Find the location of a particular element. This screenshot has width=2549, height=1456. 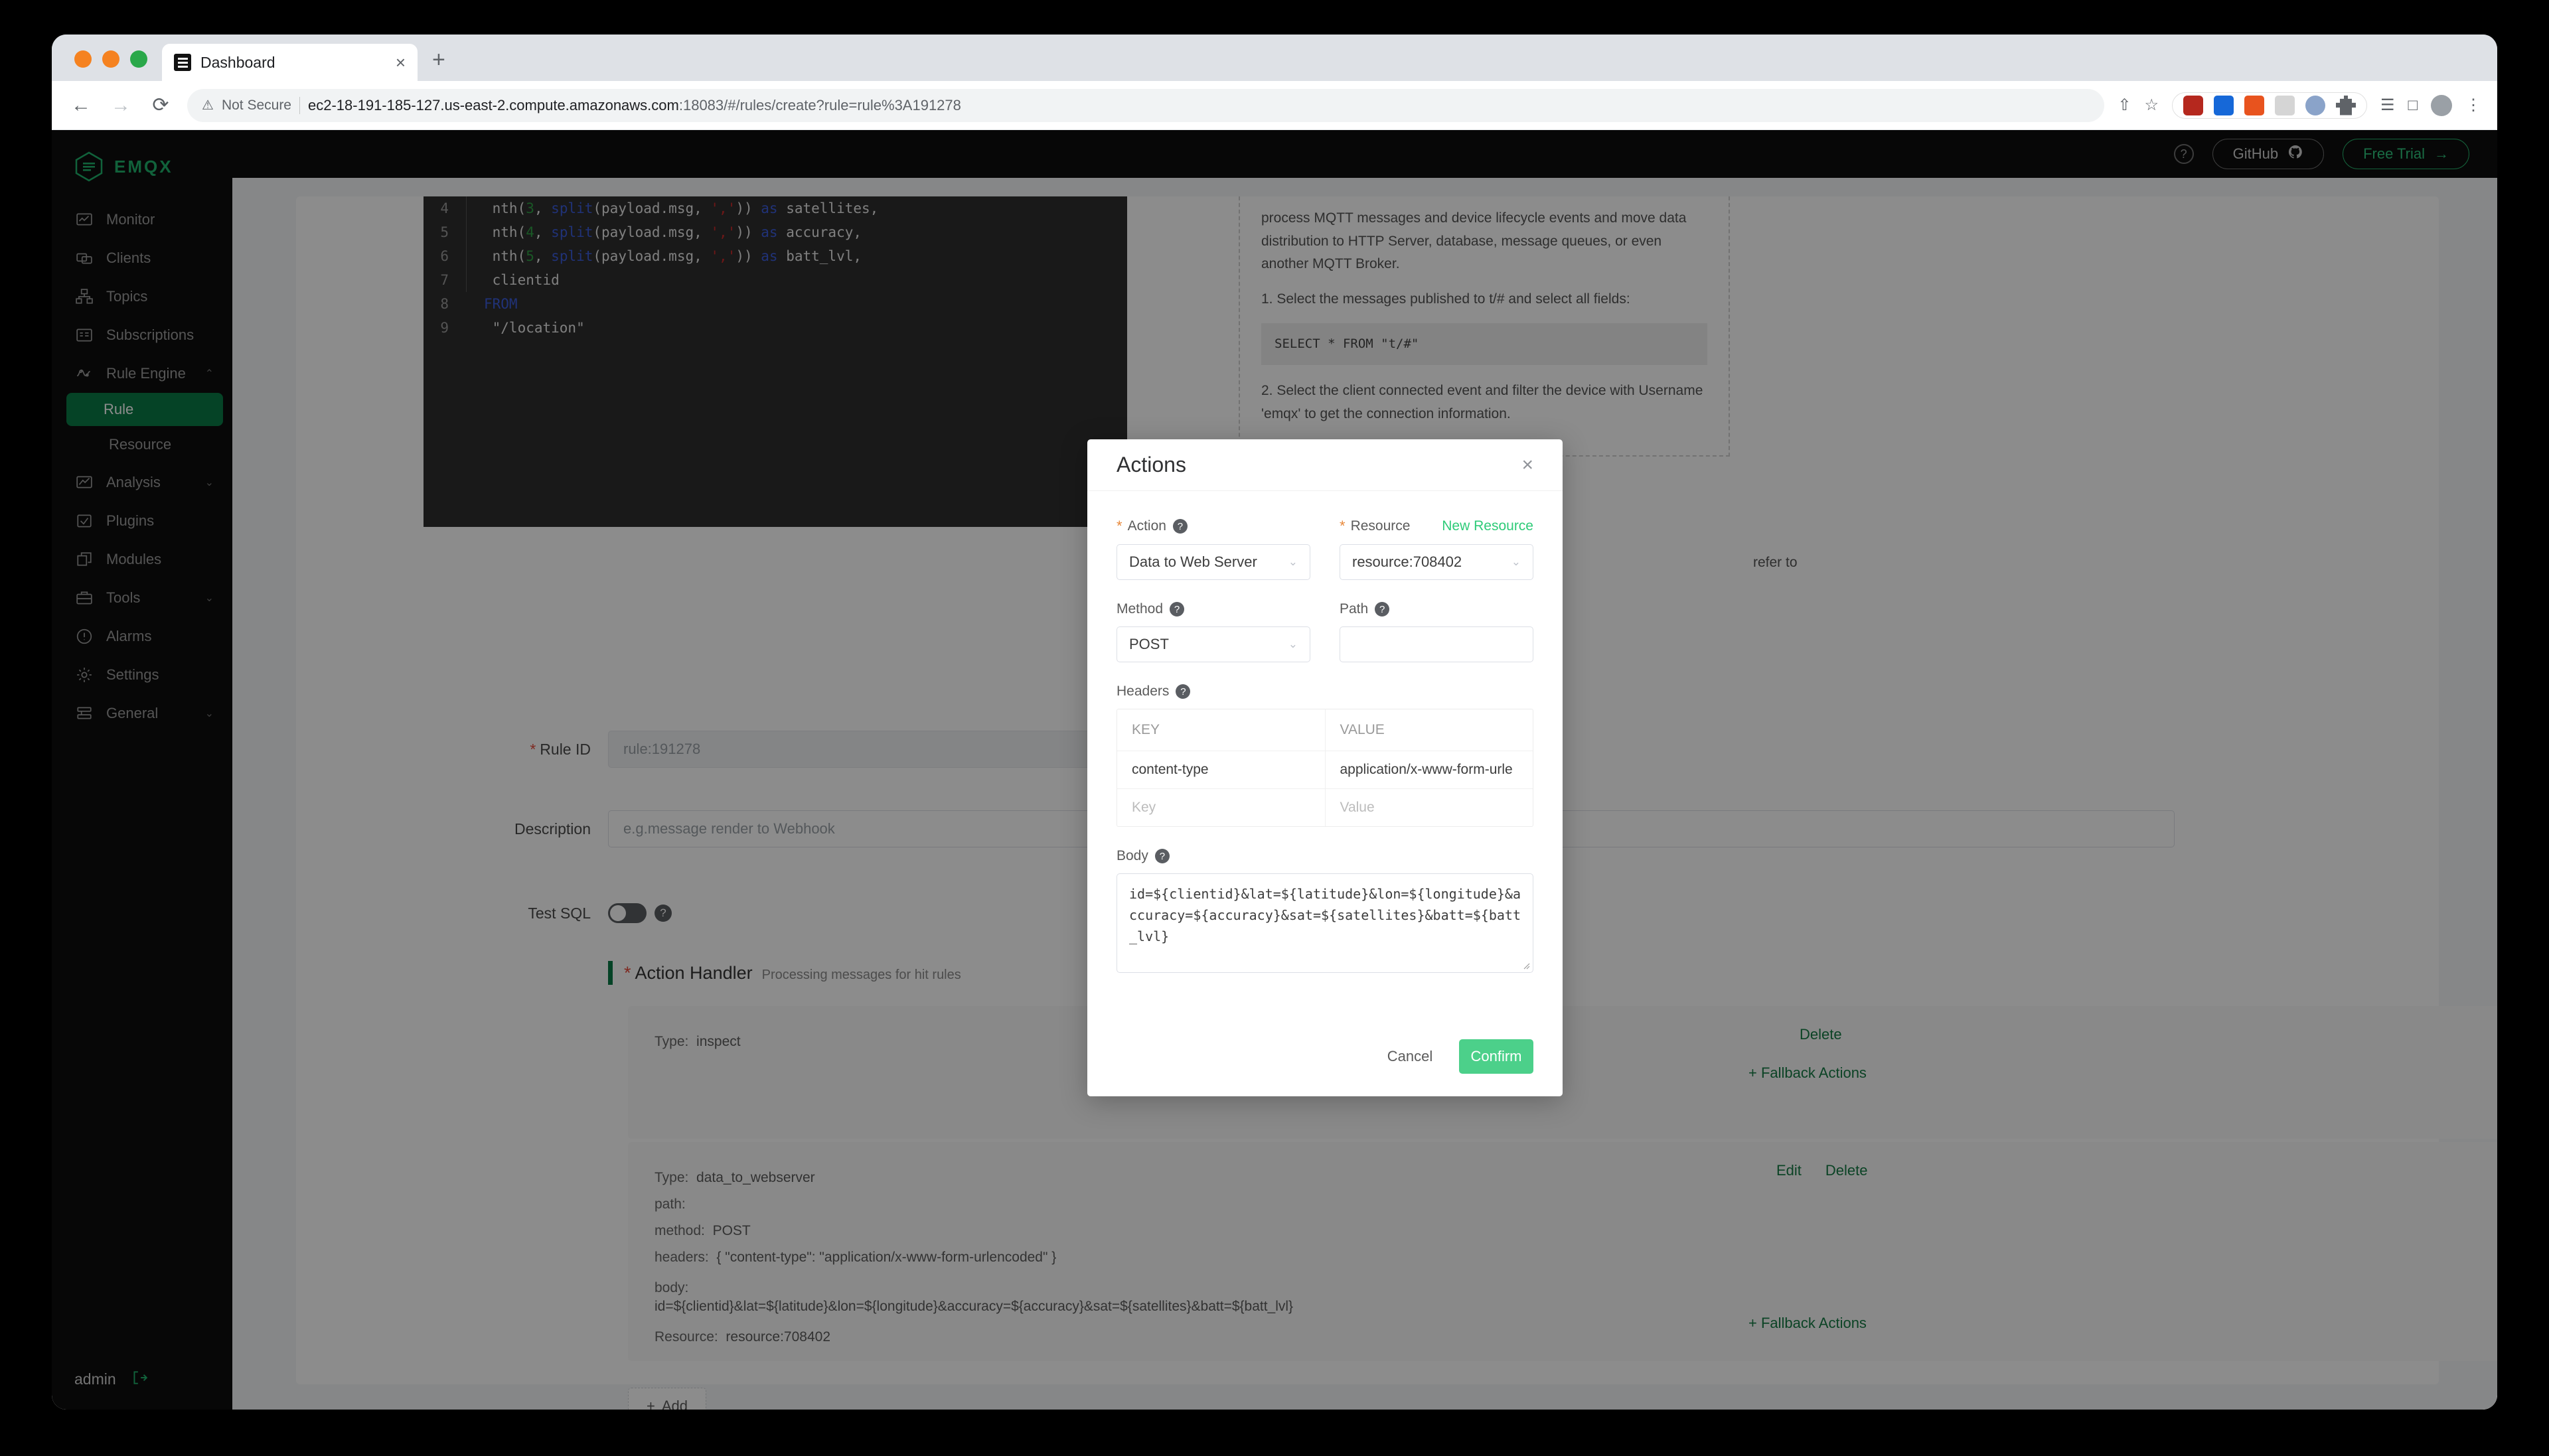

reload-icon: ⟳ is located at coordinates (160, 105).